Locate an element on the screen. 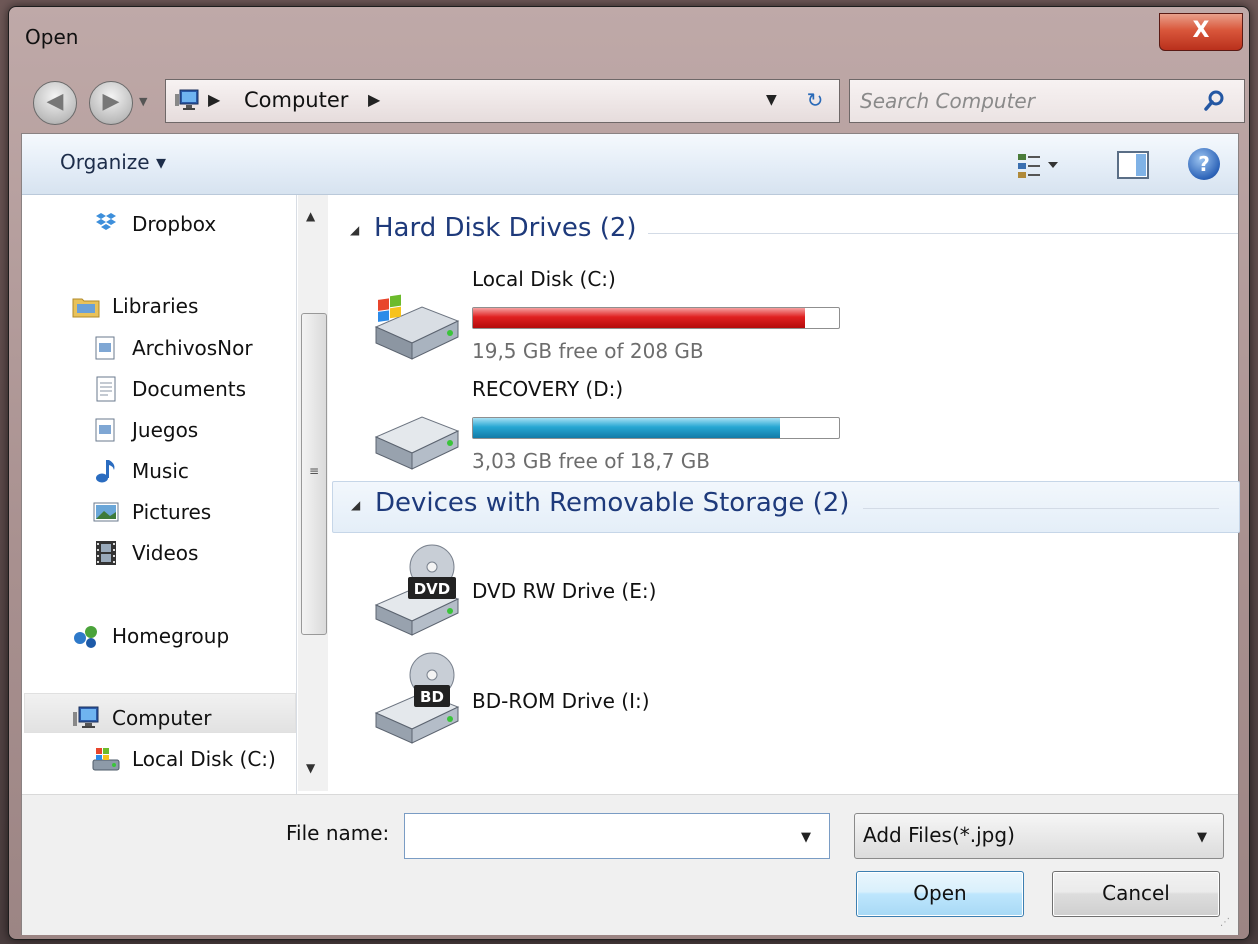 This screenshot has width=1258, height=944. file-type-value: Add Files(*.jpg) is located at coordinates (939, 835).